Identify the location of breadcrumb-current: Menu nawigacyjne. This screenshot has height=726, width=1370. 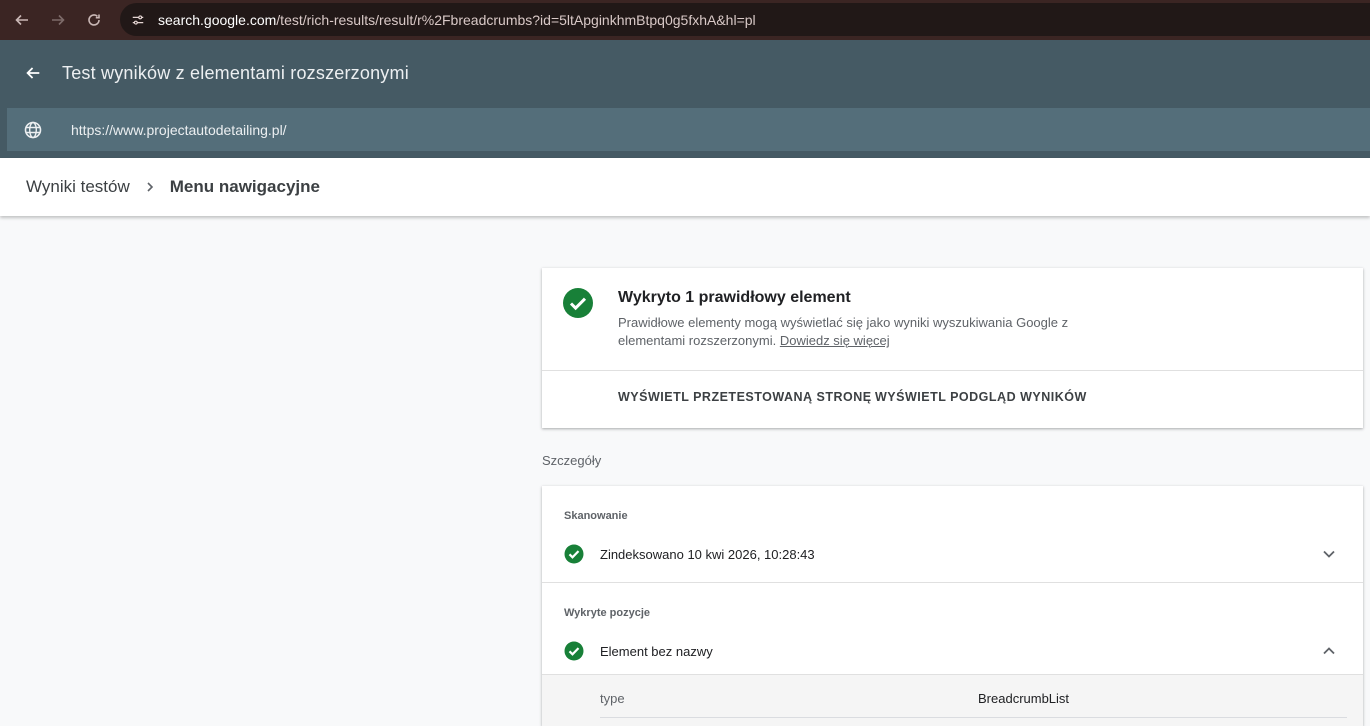
(244, 186).